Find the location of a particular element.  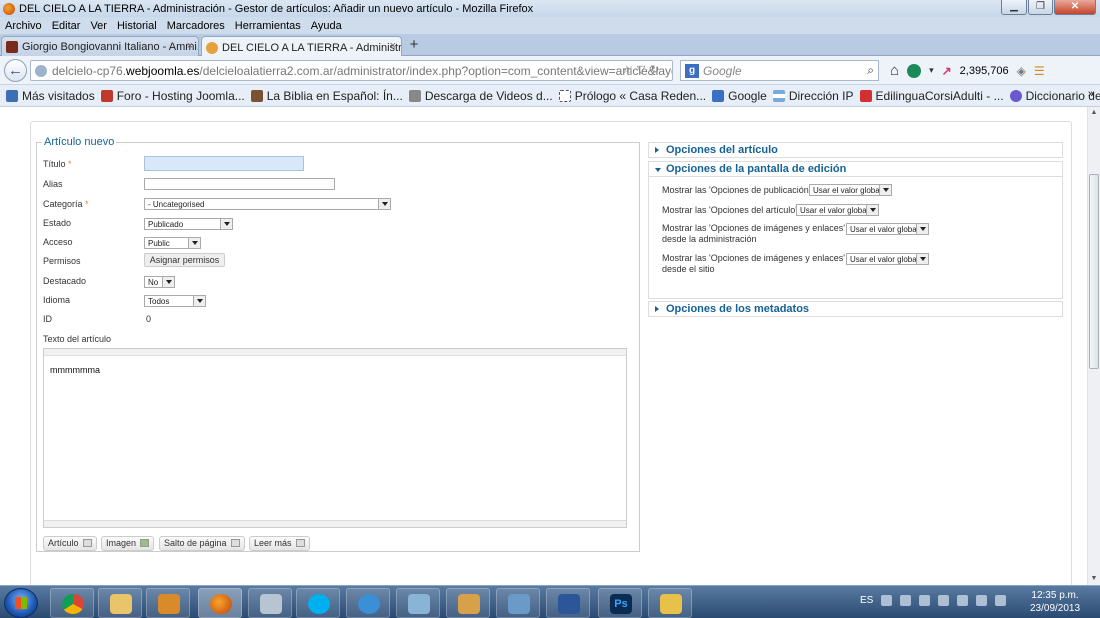

new-tab-button: + is located at coordinates (414, 45).